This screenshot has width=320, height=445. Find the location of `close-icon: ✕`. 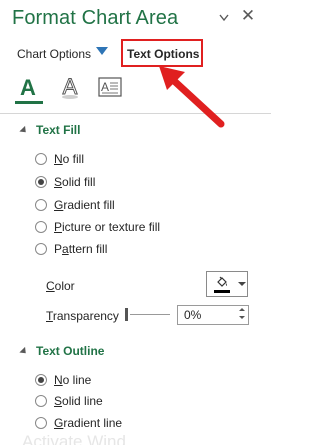

close-icon: ✕ is located at coordinates (248, 15).